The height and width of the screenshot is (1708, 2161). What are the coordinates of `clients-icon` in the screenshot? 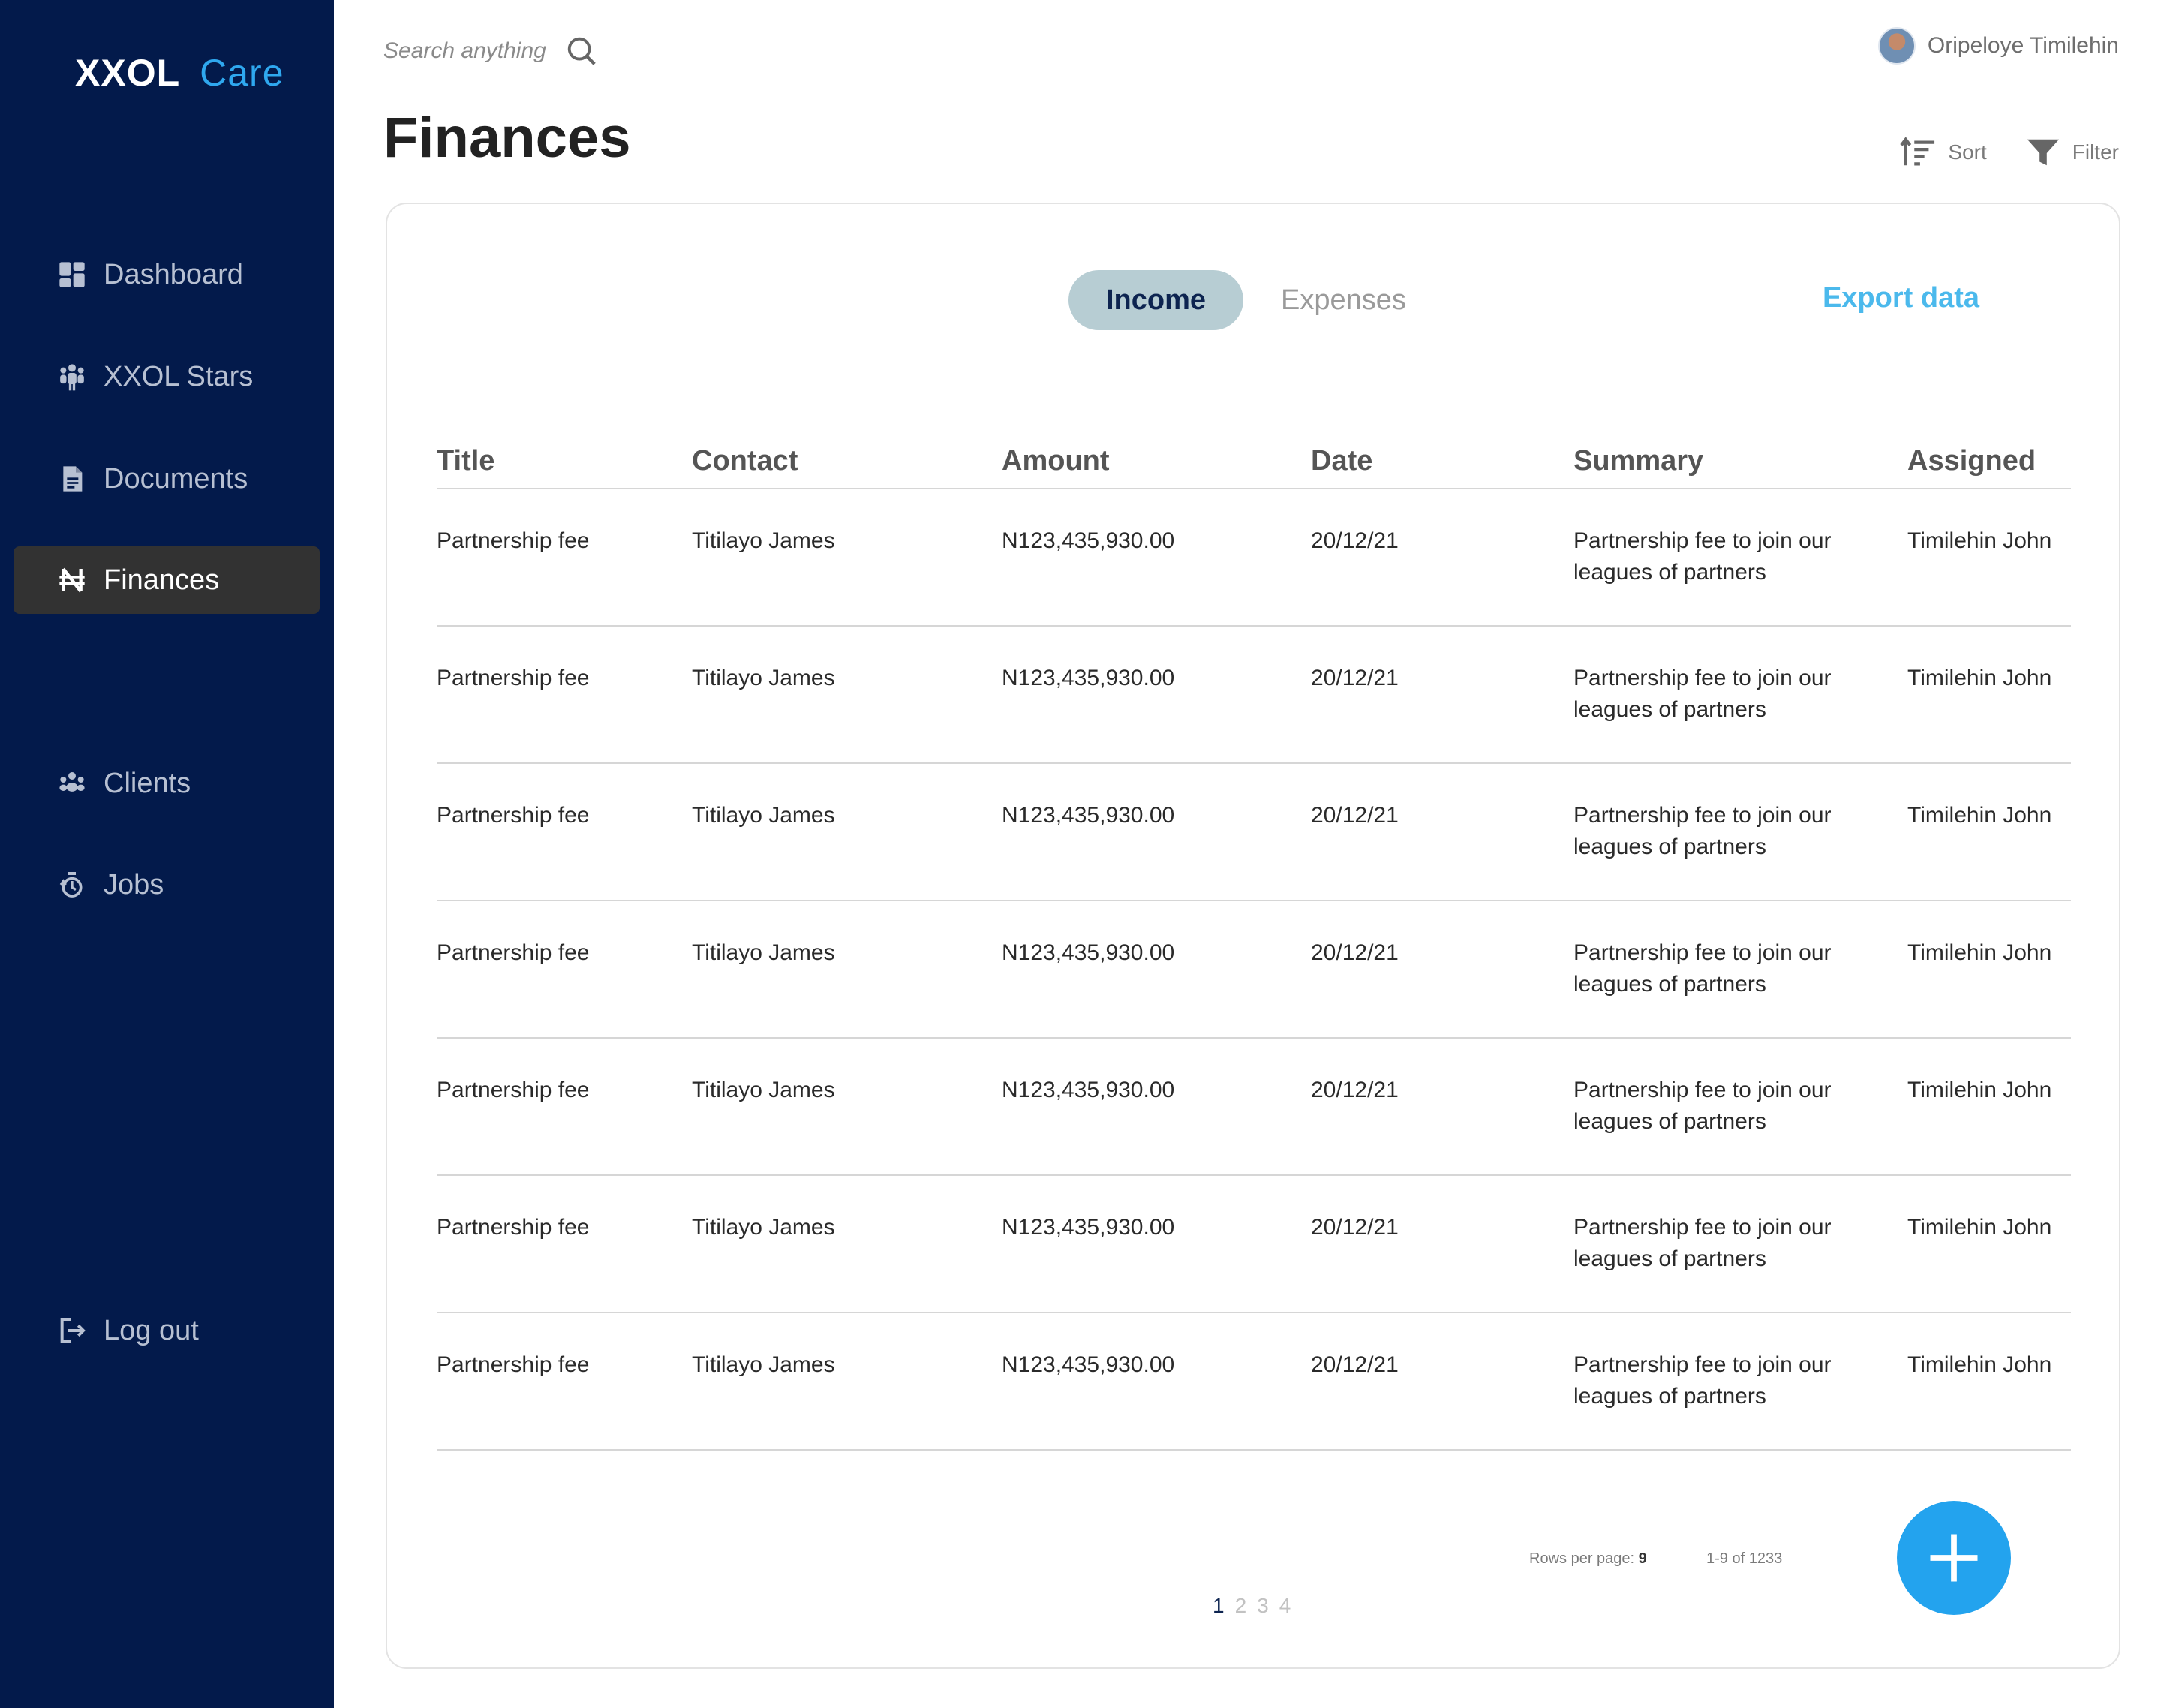 It's located at (72, 783).